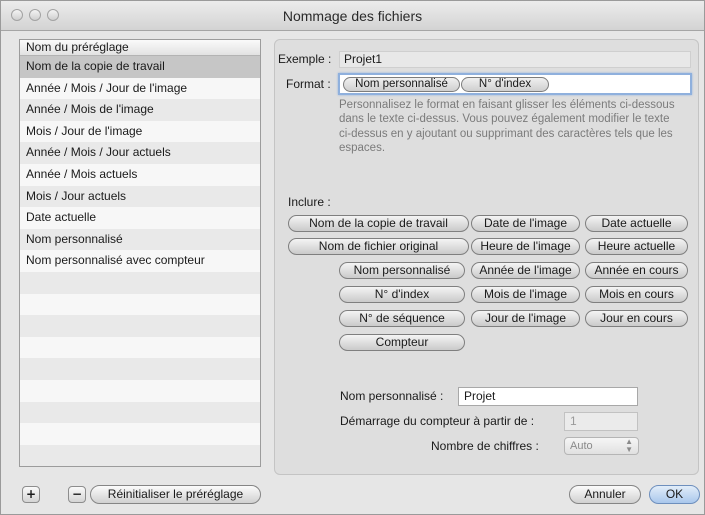 This screenshot has width=705, height=515. What do you see at coordinates (402, 342) in the screenshot?
I see `include-counter: Compteur` at bounding box center [402, 342].